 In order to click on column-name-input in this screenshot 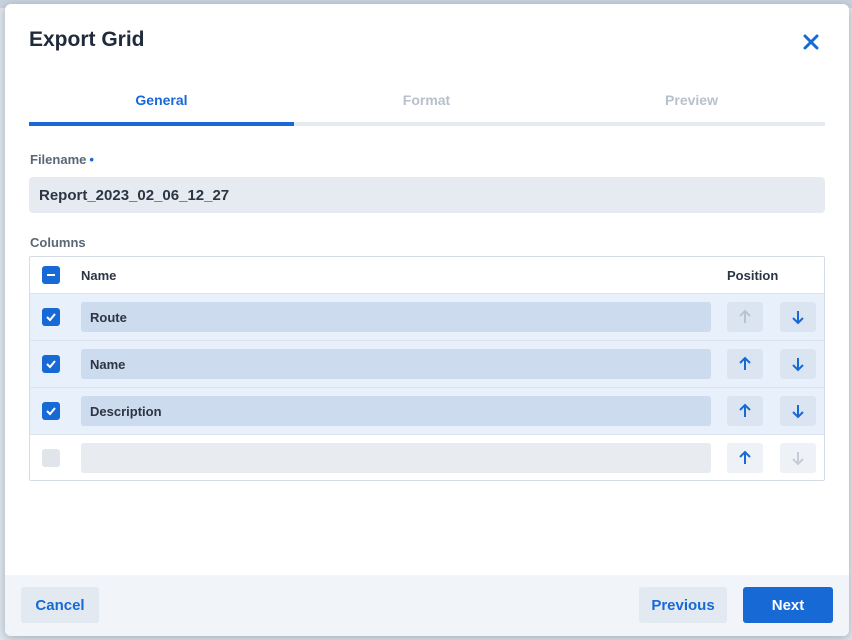, I will do `click(396, 458)`.